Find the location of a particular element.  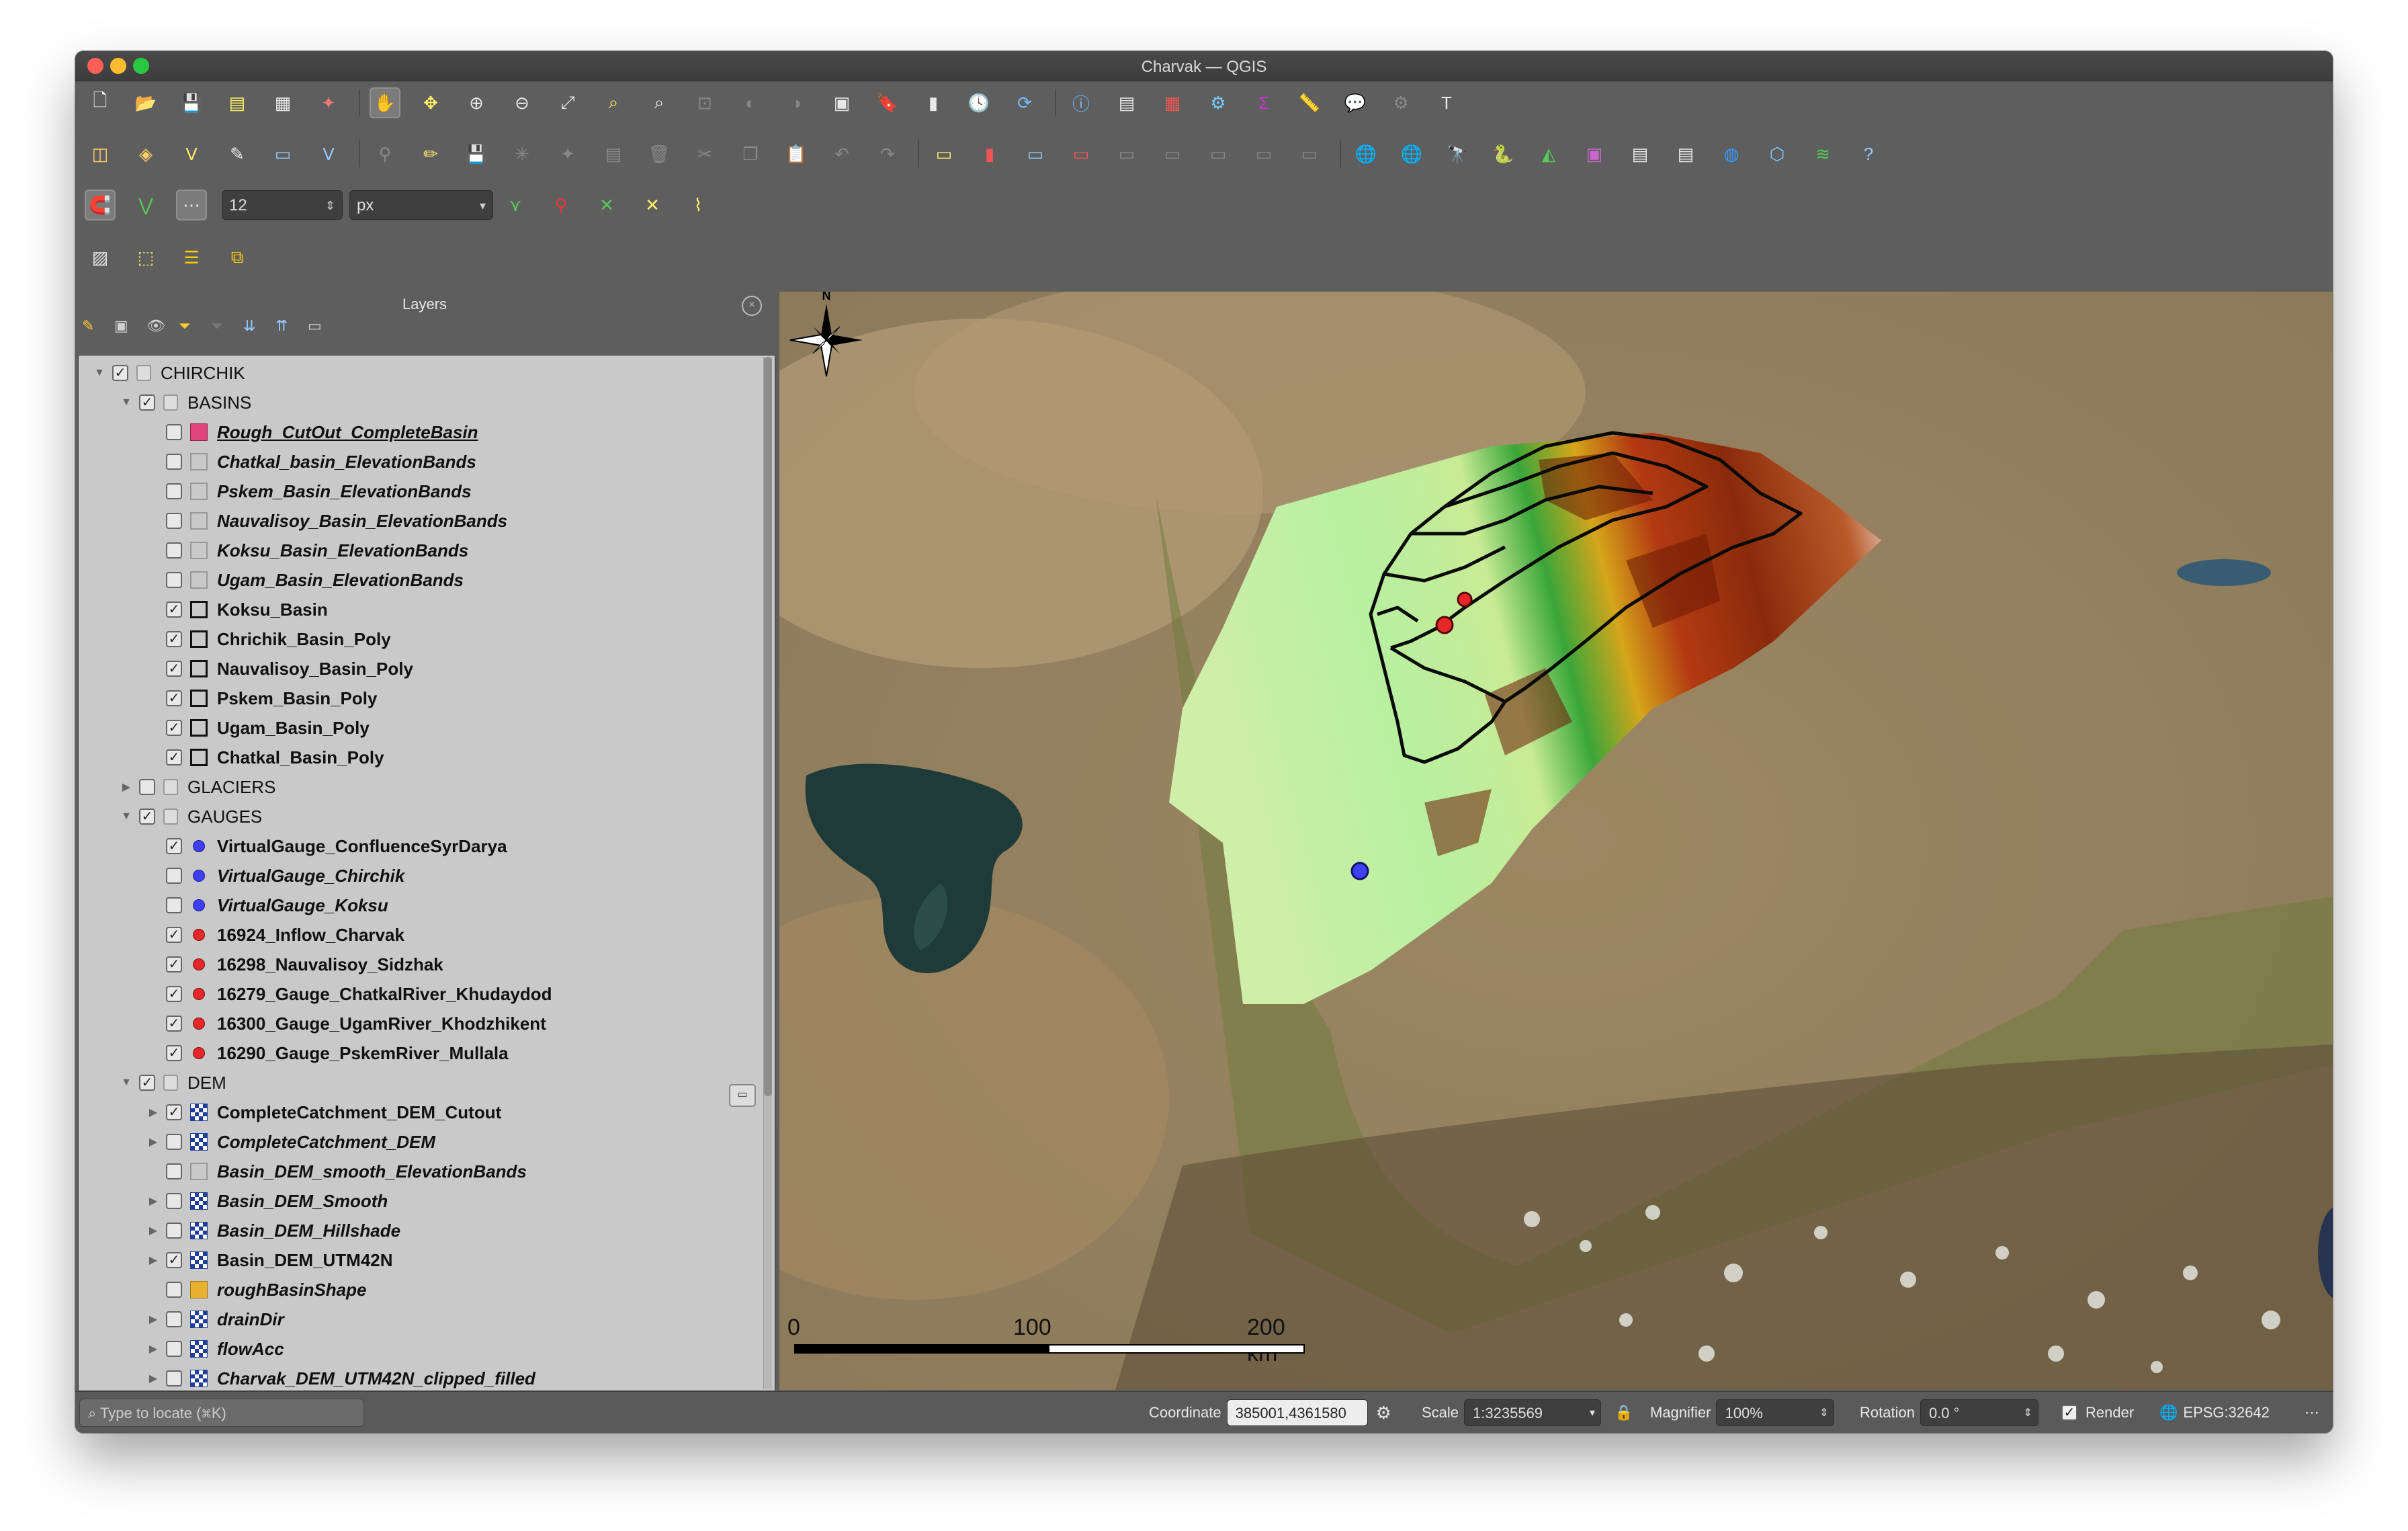

layer-tree-row: ▼ ✓ CHIRCHIK is located at coordinates (168, 373).